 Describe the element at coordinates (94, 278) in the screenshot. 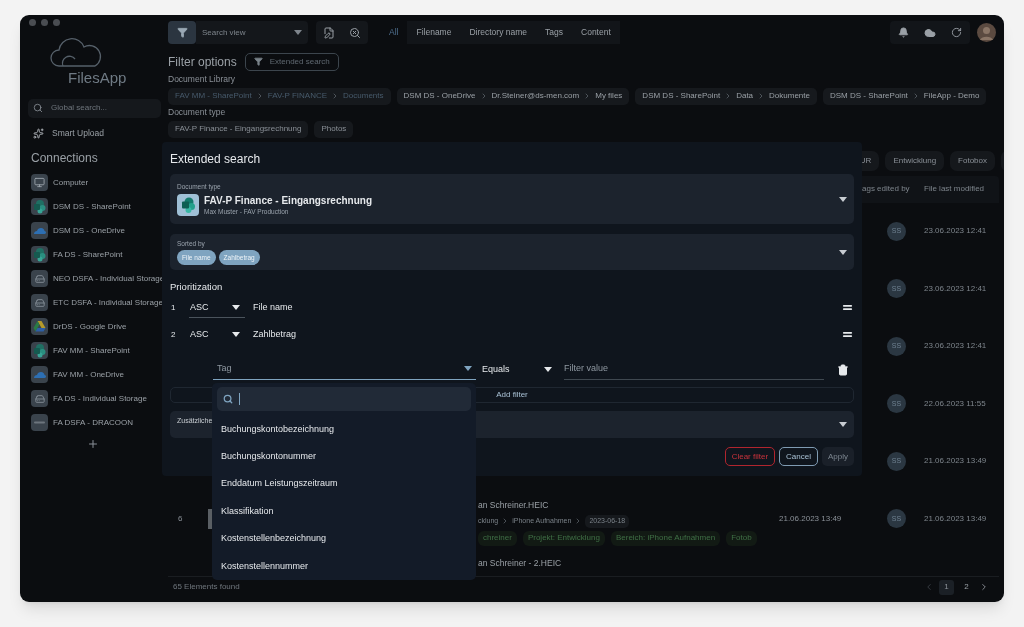

I see `connection-item: NEO DSFA - Individual Storage` at that location.